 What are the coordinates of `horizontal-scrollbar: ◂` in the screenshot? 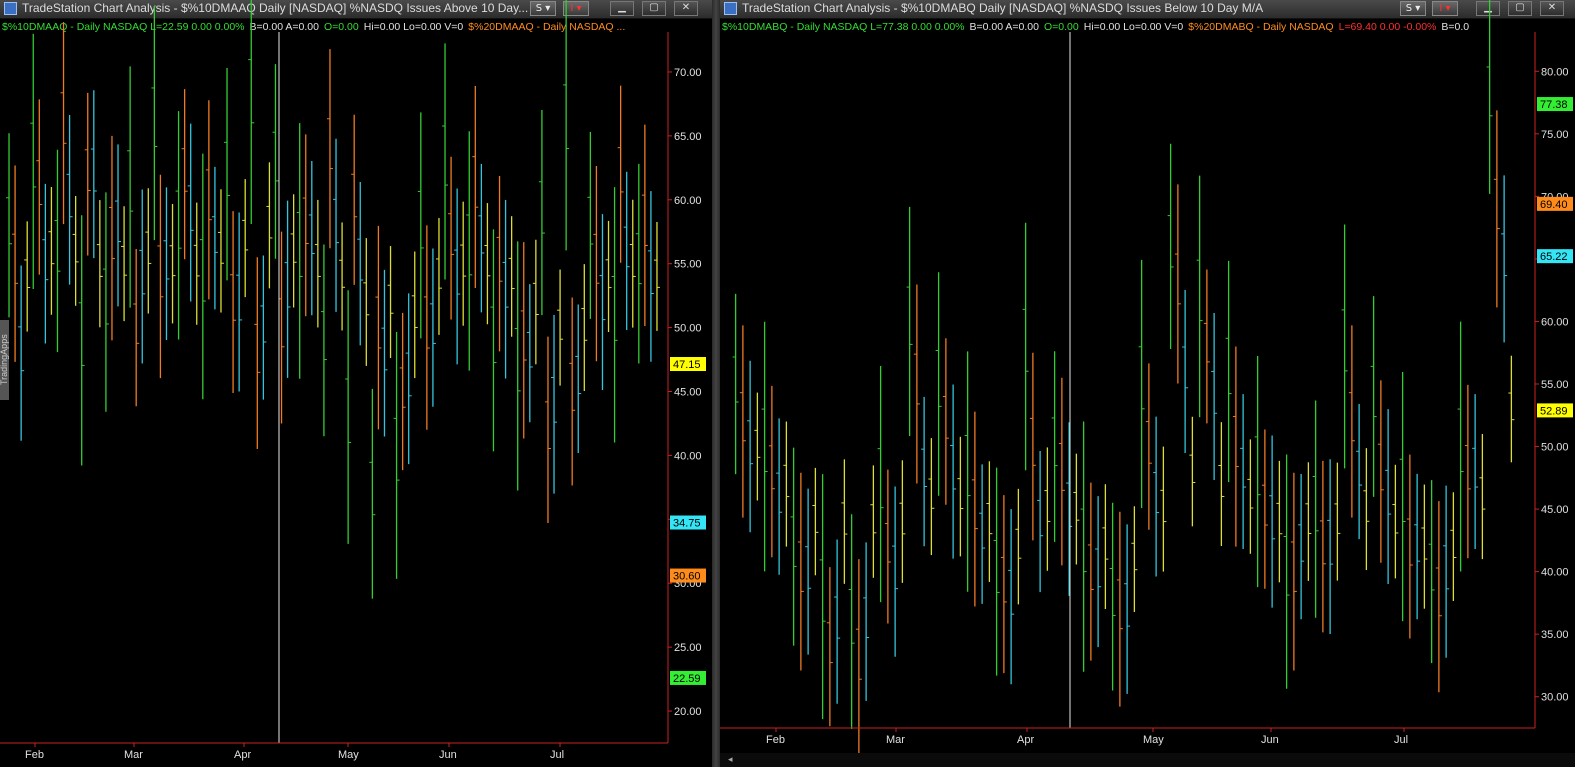 It's located at (1147, 760).